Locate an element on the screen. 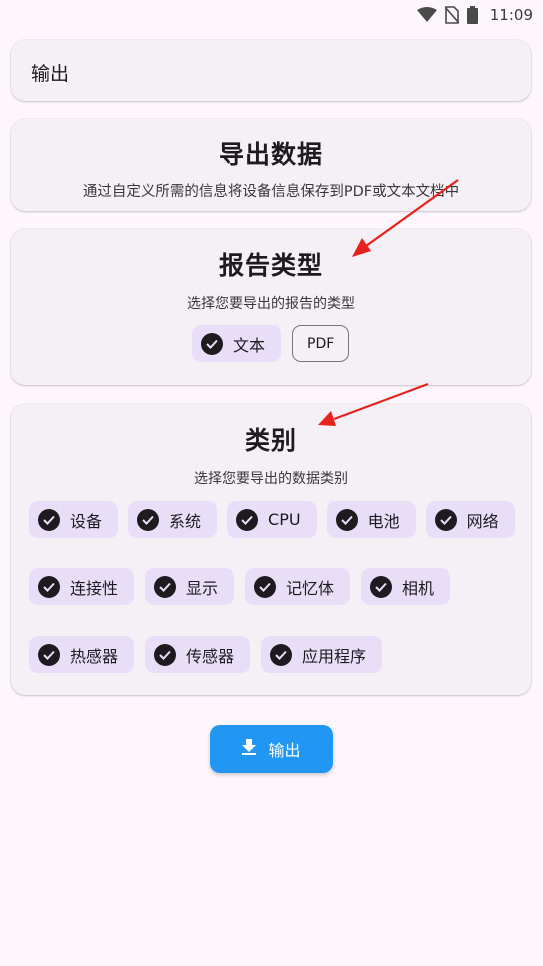 Image resolution: width=543 pixels, height=966 pixels. category-chip-network: 网络 is located at coordinates (470, 519).